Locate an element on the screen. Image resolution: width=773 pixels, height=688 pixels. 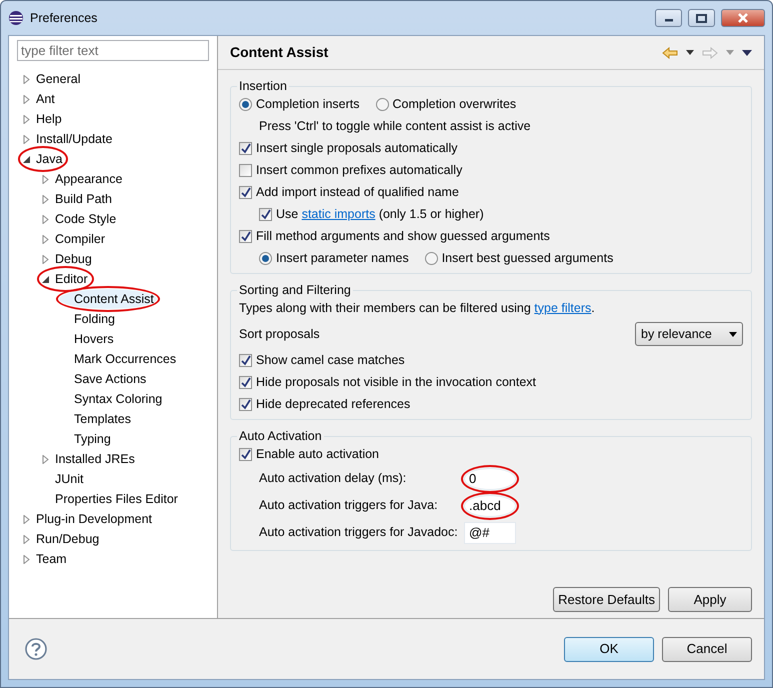
tree-item: Content Assist is located at coordinates (108, 299).